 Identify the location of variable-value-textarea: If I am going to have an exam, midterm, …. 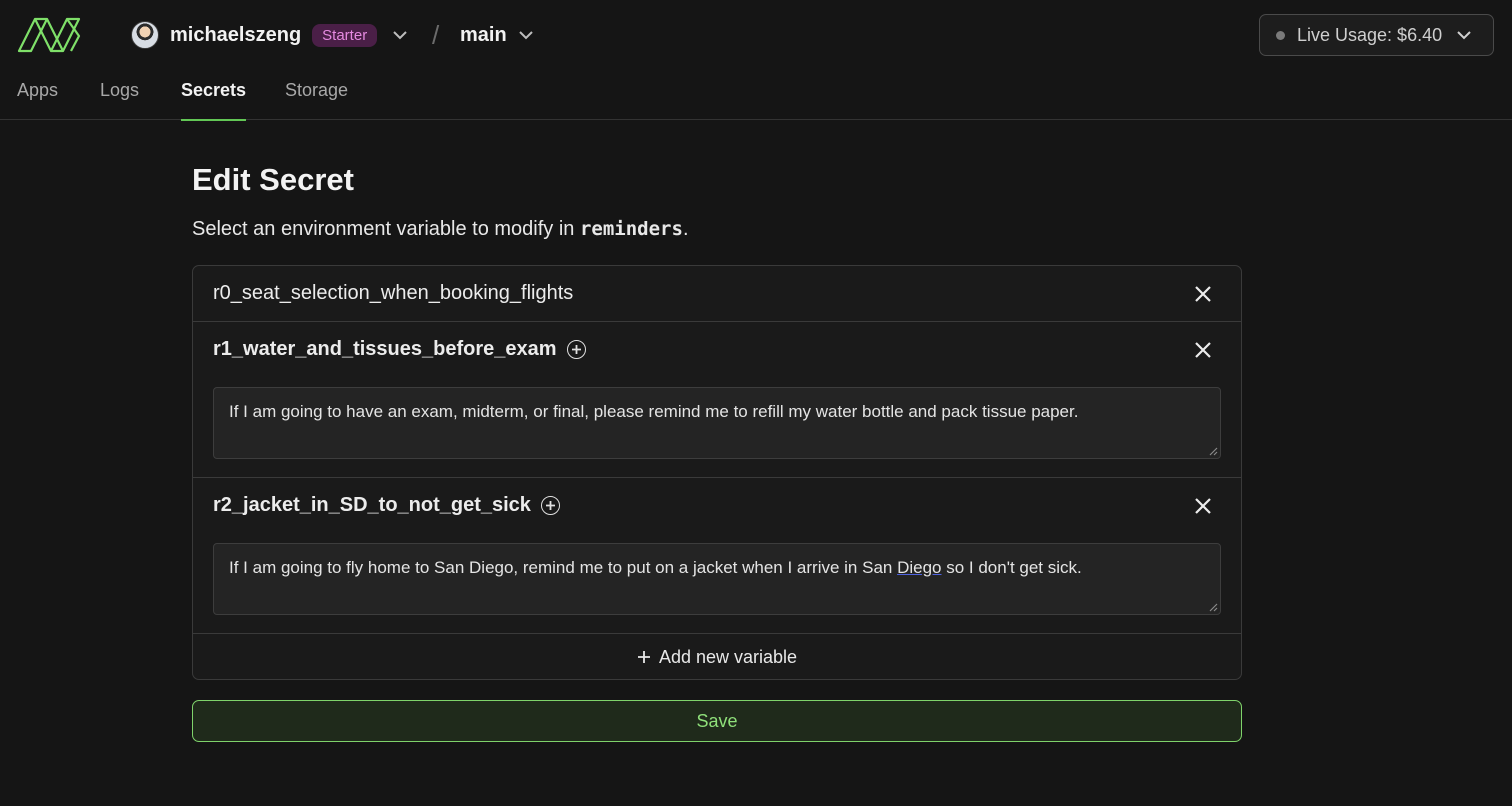
(717, 423).